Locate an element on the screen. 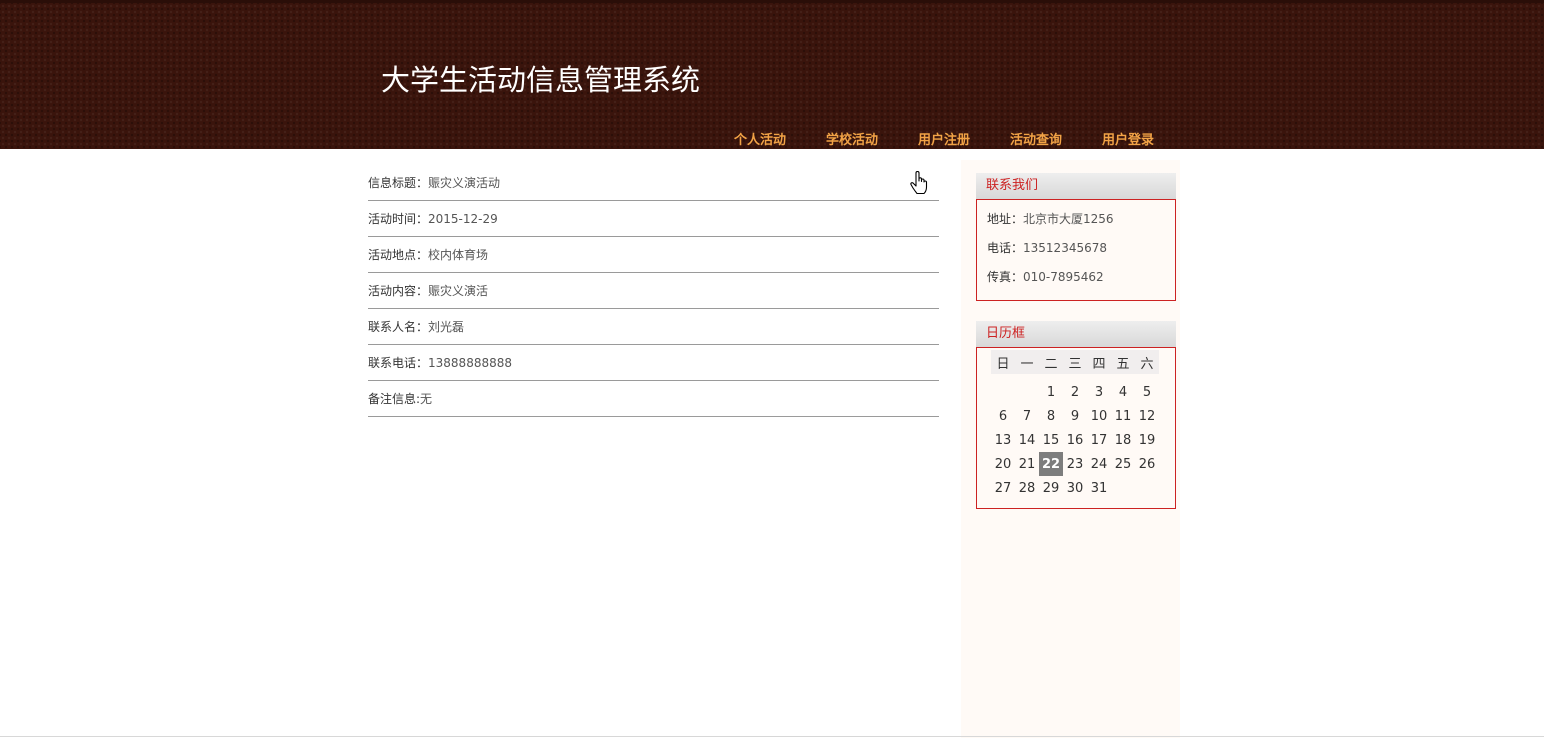 The image size is (1544, 738). calendar-day: 1 is located at coordinates (1051, 392).